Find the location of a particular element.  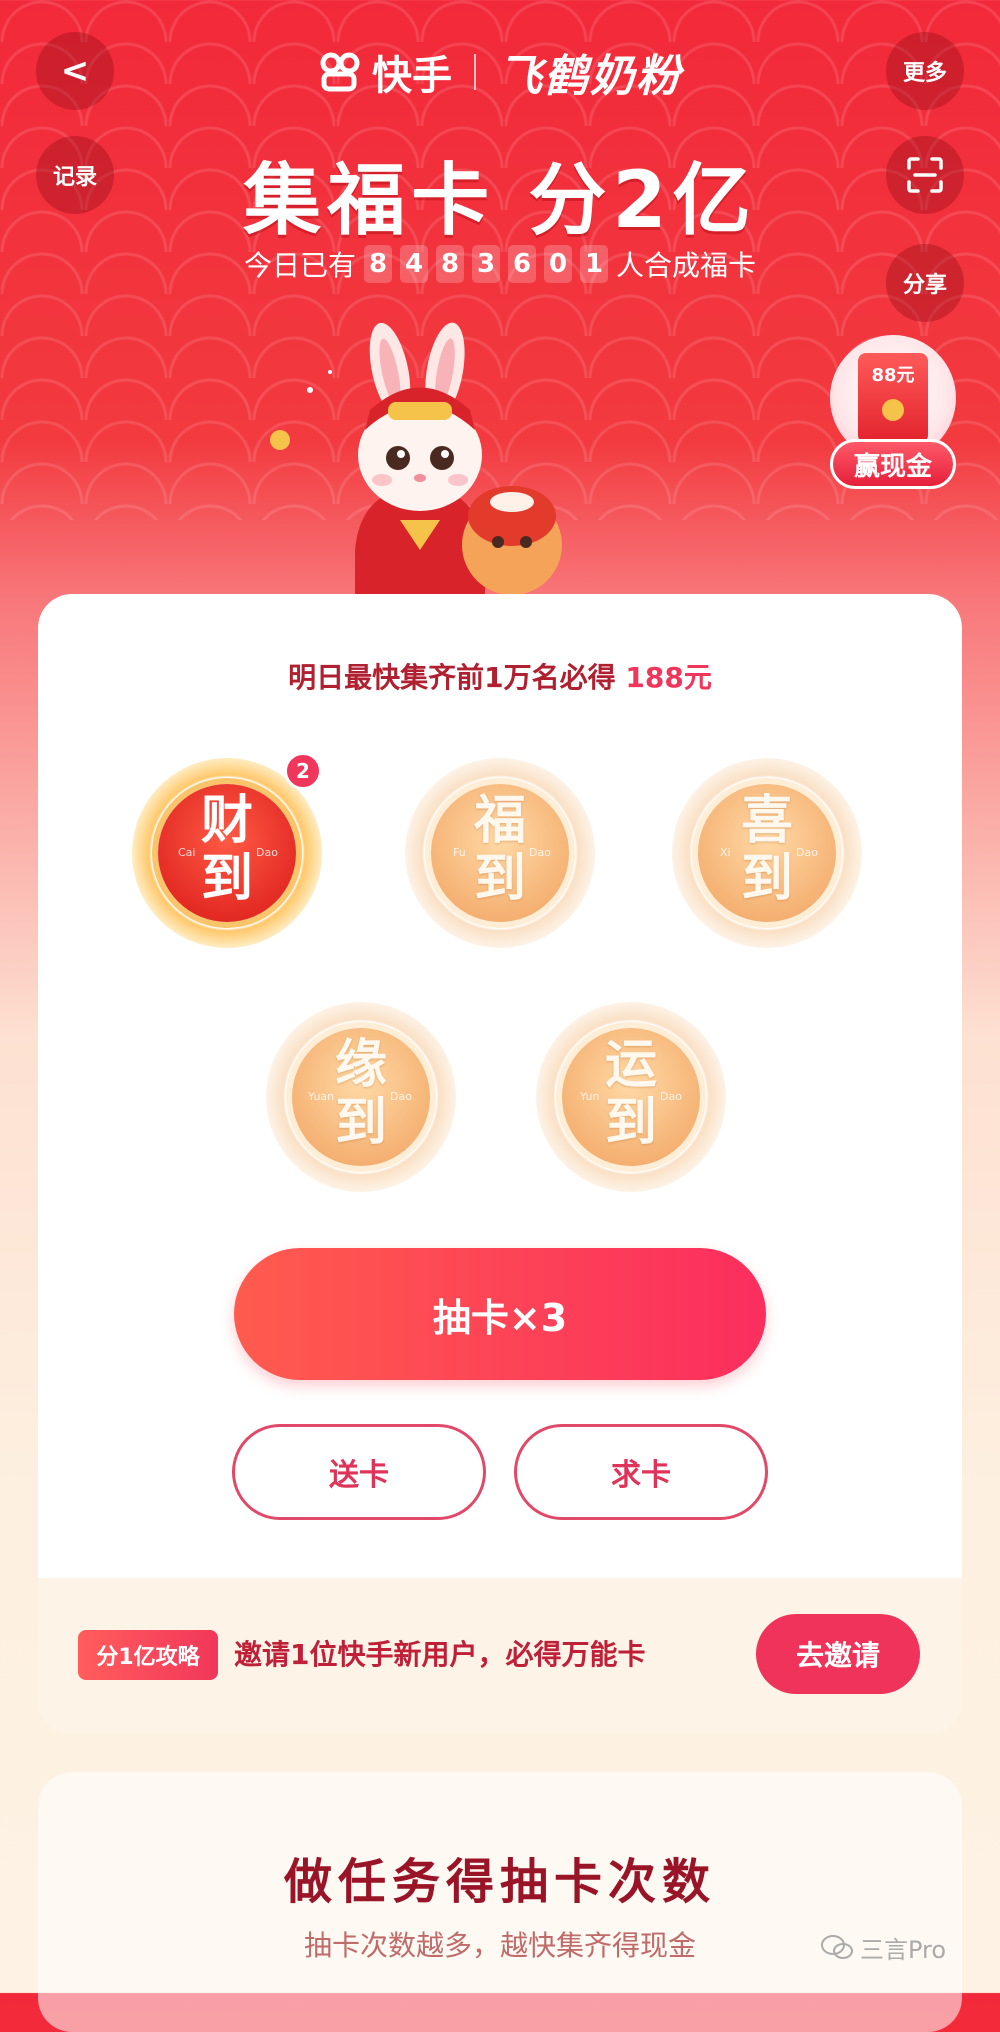

win-cash-label: 赢现金 is located at coordinates (893, 464).